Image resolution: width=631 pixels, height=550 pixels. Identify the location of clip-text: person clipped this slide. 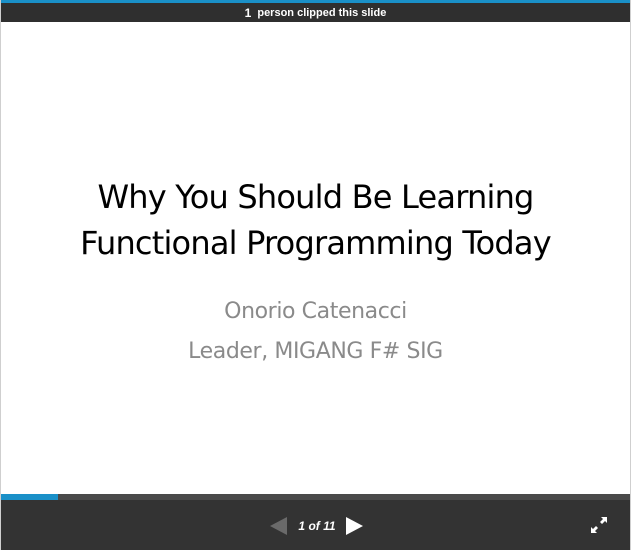
(322, 12).